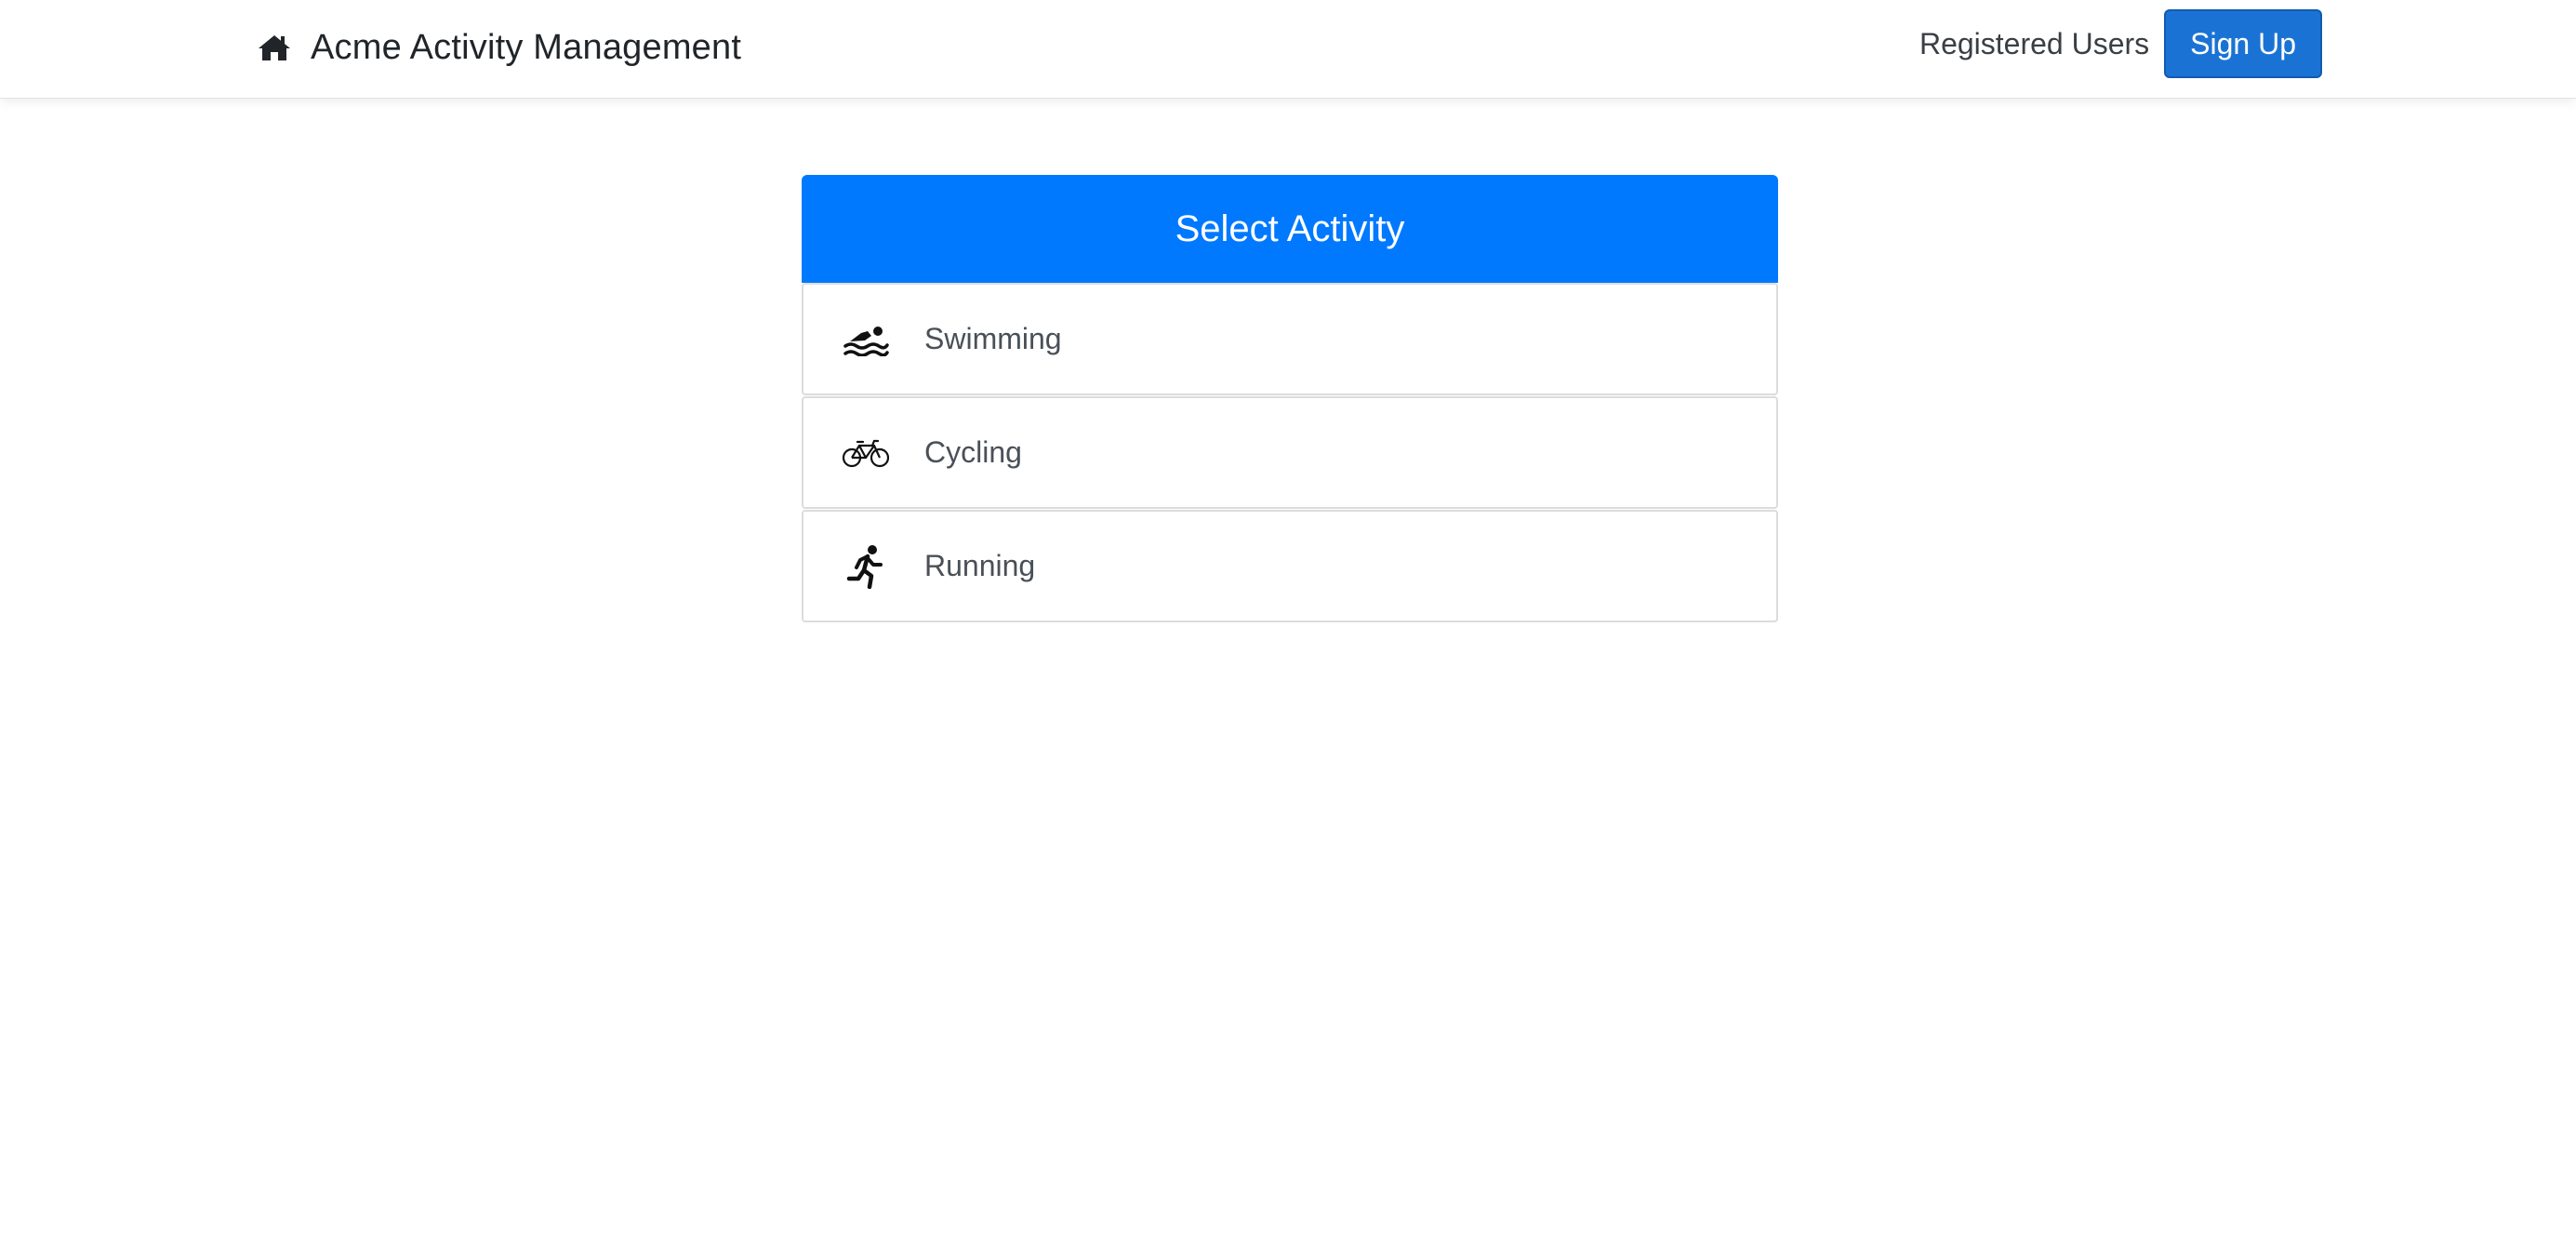 The height and width of the screenshot is (1241, 2576). Describe the element at coordinates (973, 452) in the screenshot. I see `activity-label: Cycling` at that location.